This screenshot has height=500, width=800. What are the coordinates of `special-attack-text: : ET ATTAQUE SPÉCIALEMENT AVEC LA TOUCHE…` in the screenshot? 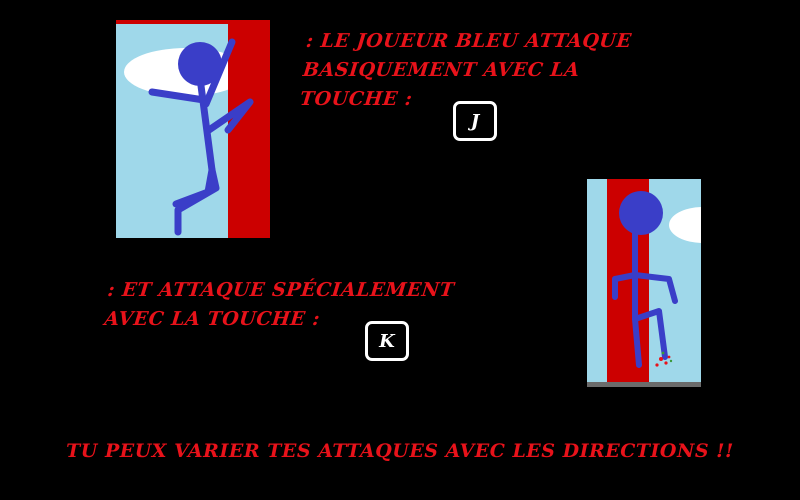 It's located at (279, 304).